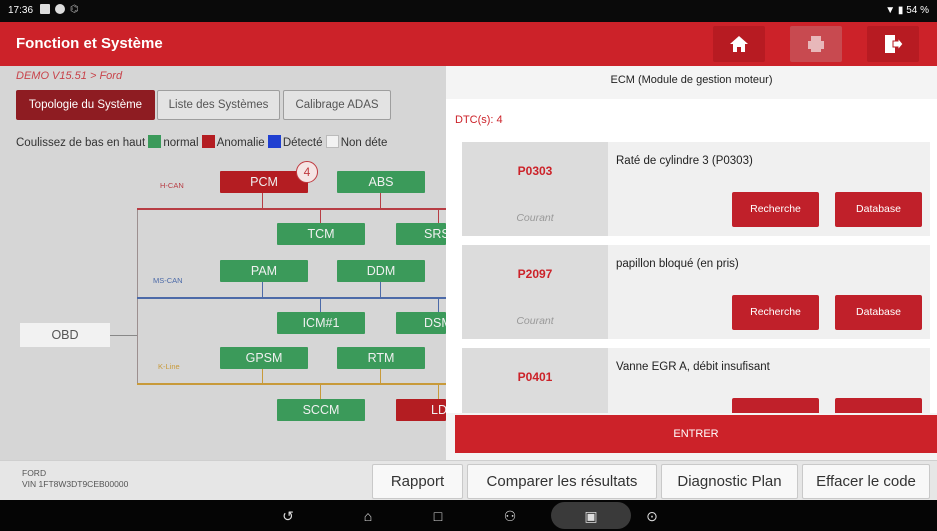  Describe the element at coordinates (421, 410) in the screenshot. I see `module-ldw: LDW` at that location.